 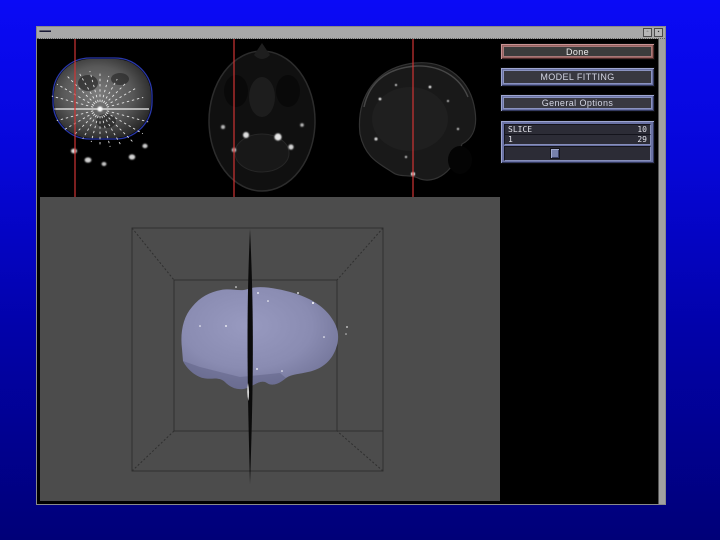 I want to click on slice-slider-handle, so click(x=554, y=153).